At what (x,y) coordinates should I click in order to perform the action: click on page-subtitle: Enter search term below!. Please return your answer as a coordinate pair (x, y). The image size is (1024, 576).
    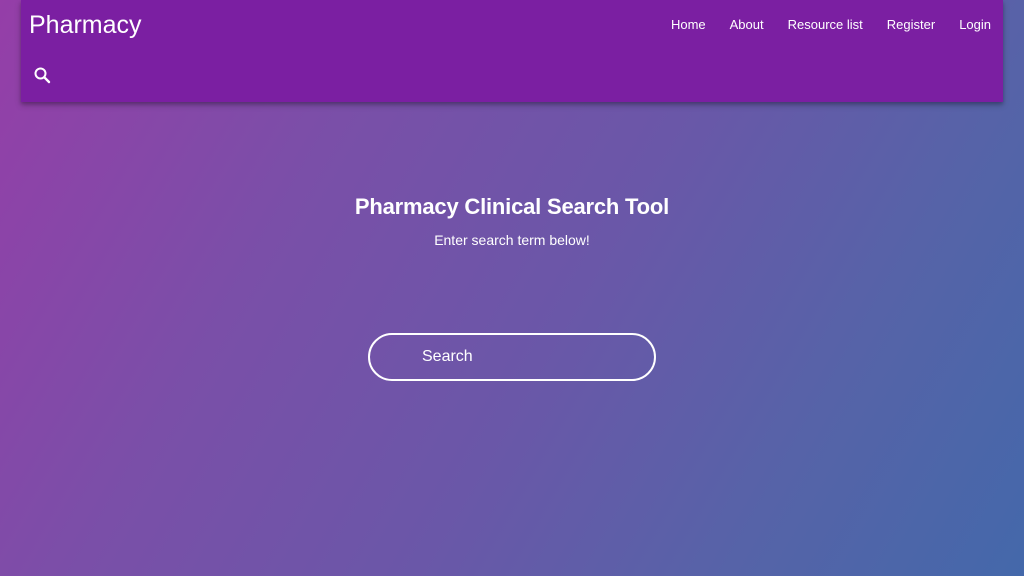
    Looking at the image, I should click on (512, 240).